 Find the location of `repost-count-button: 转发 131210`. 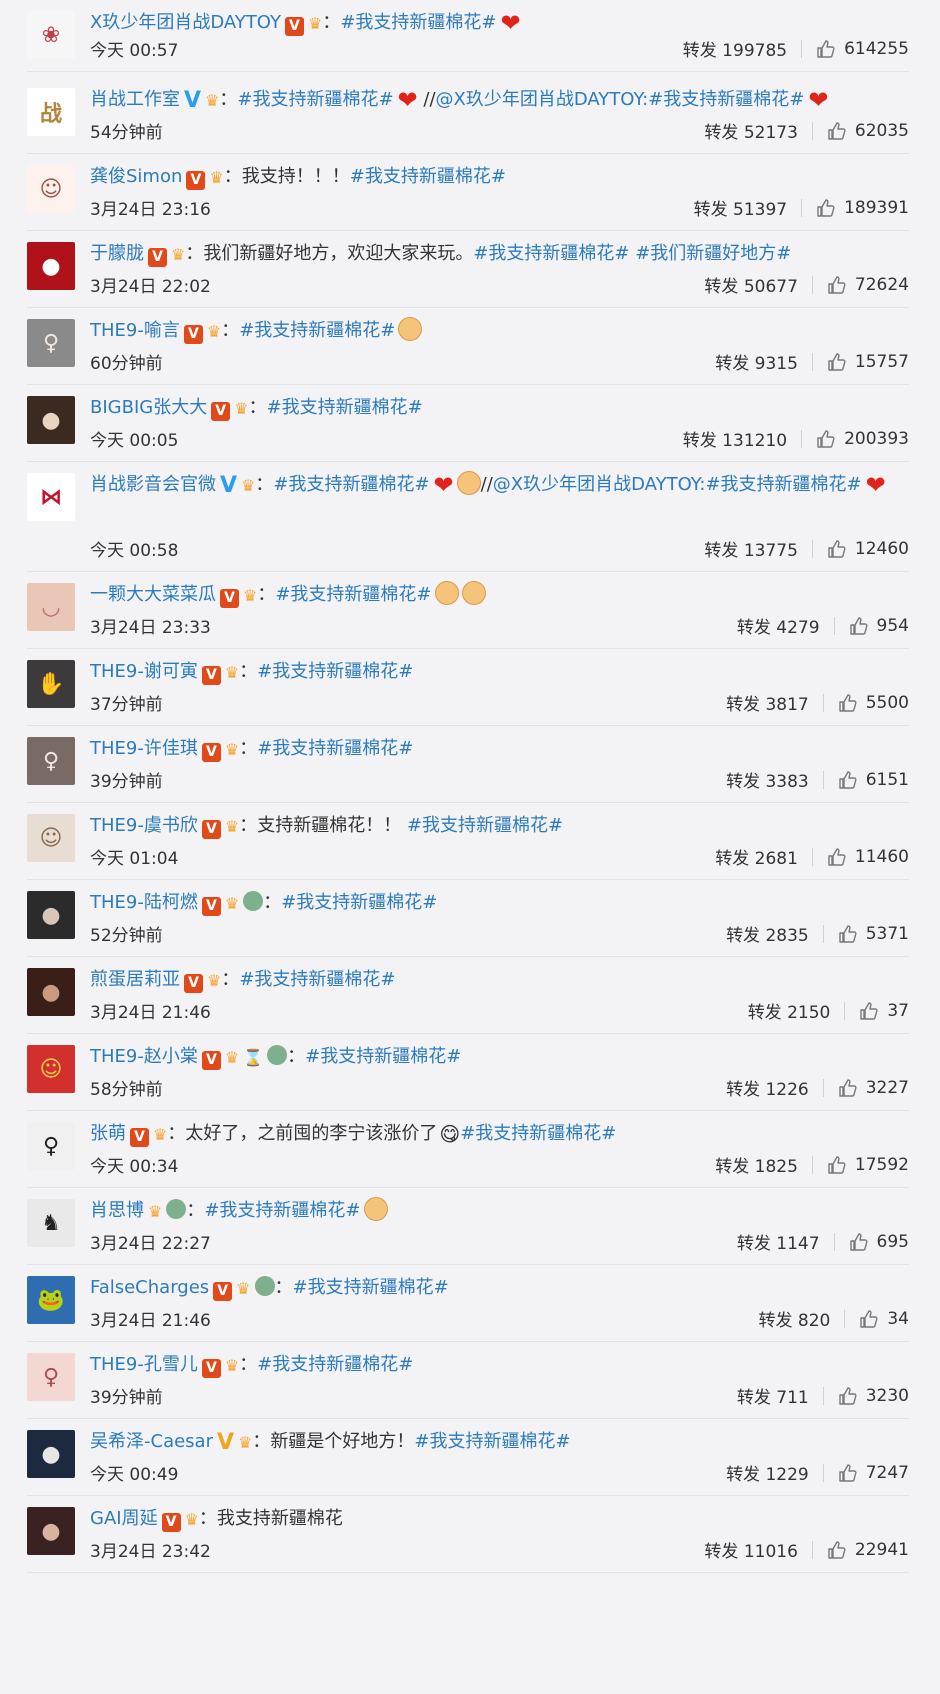

repost-count-button: 转发 131210 is located at coordinates (735, 438).